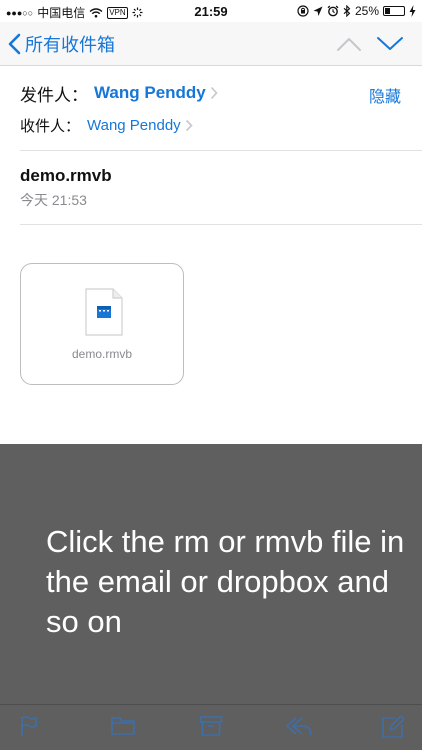 Image resolution: width=422 pixels, height=750 pixels. What do you see at coordinates (123, 726) in the screenshot?
I see `folder-icon` at bounding box center [123, 726].